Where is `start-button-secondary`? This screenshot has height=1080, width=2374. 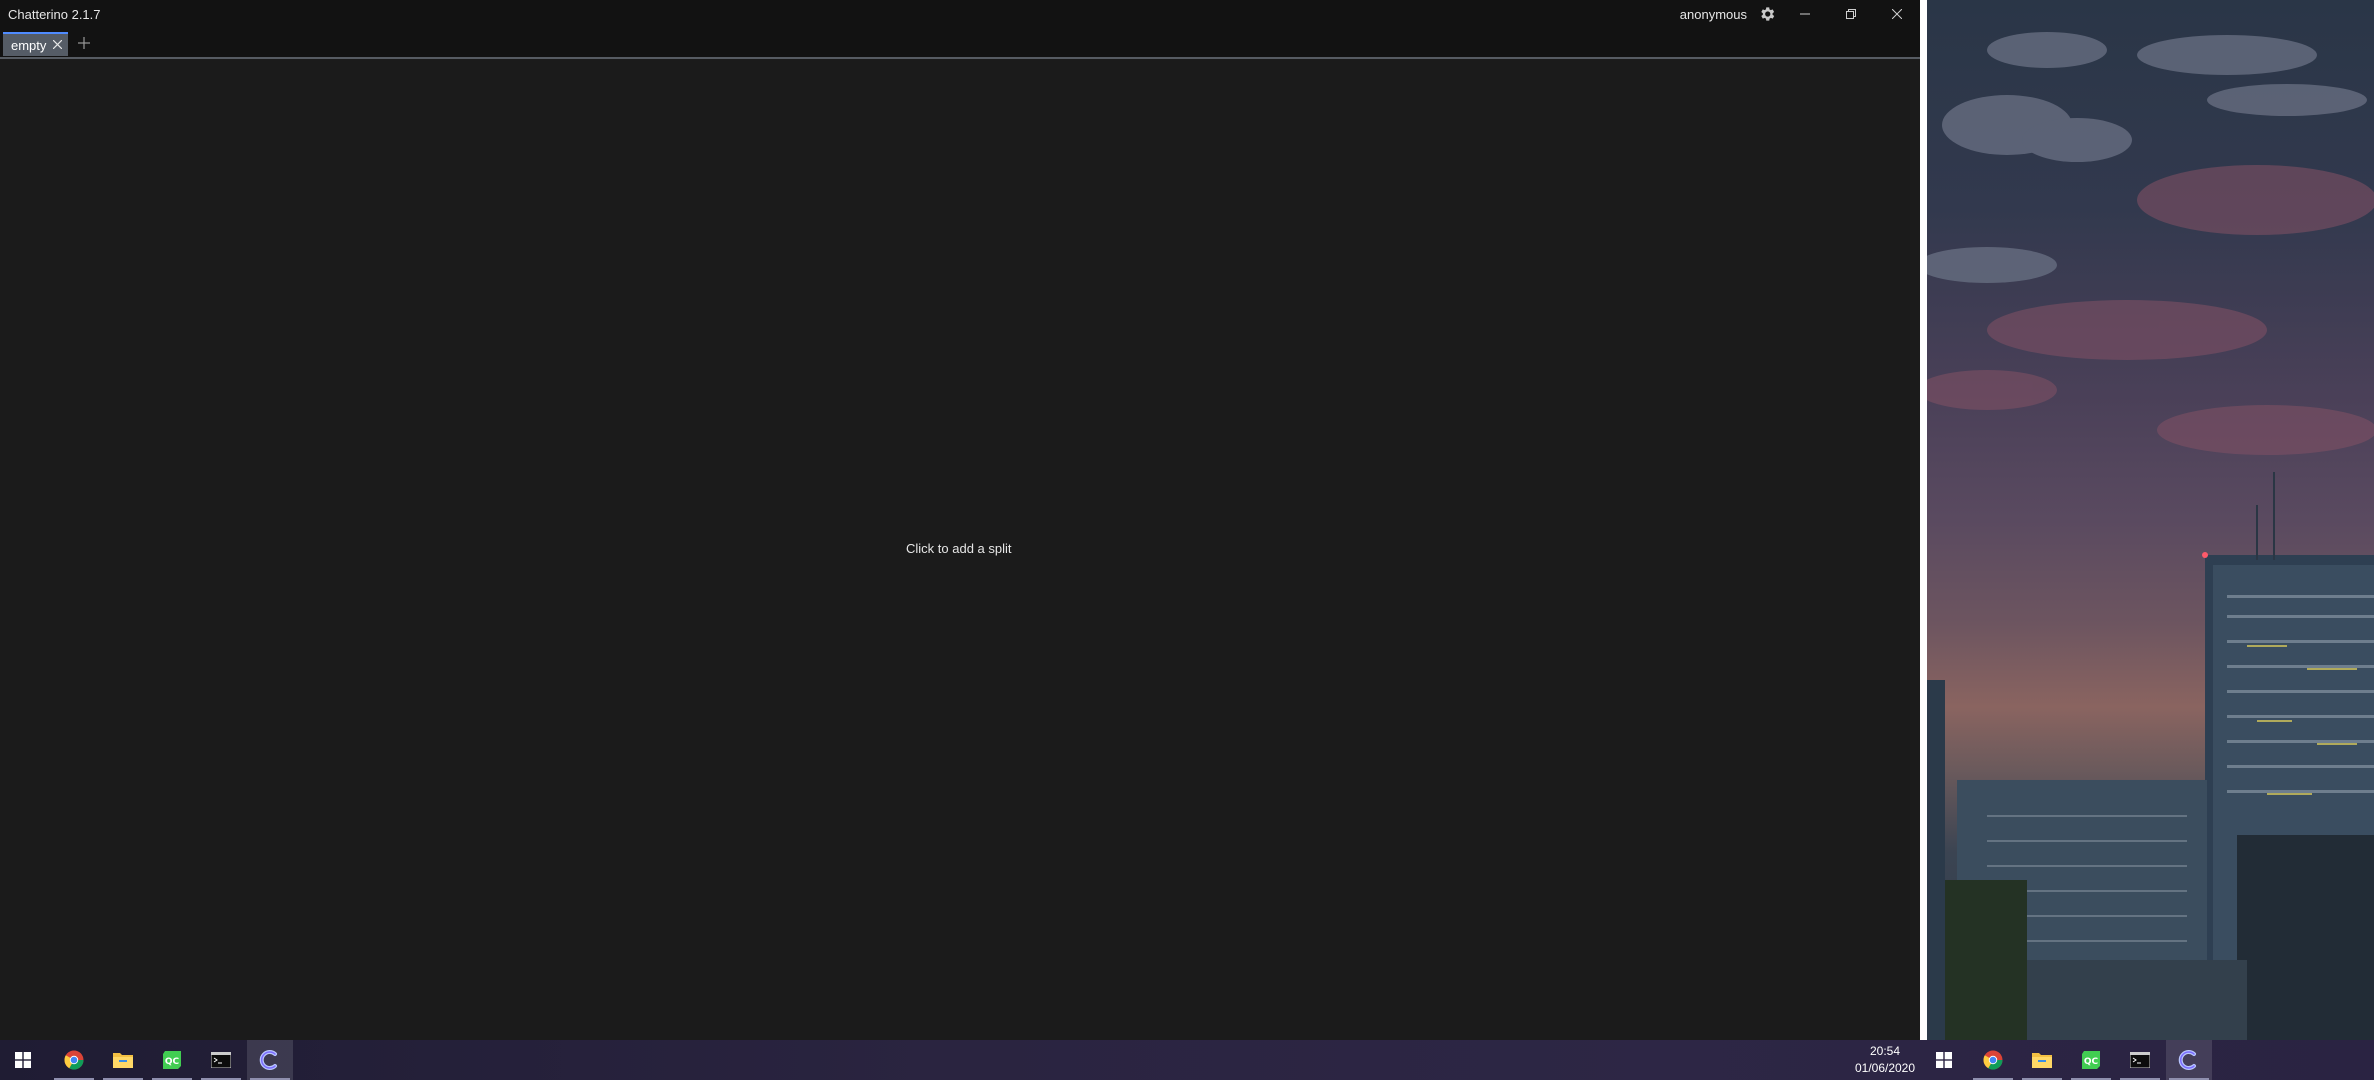
start-button-secondary is located at coordinates (1944, 1060).